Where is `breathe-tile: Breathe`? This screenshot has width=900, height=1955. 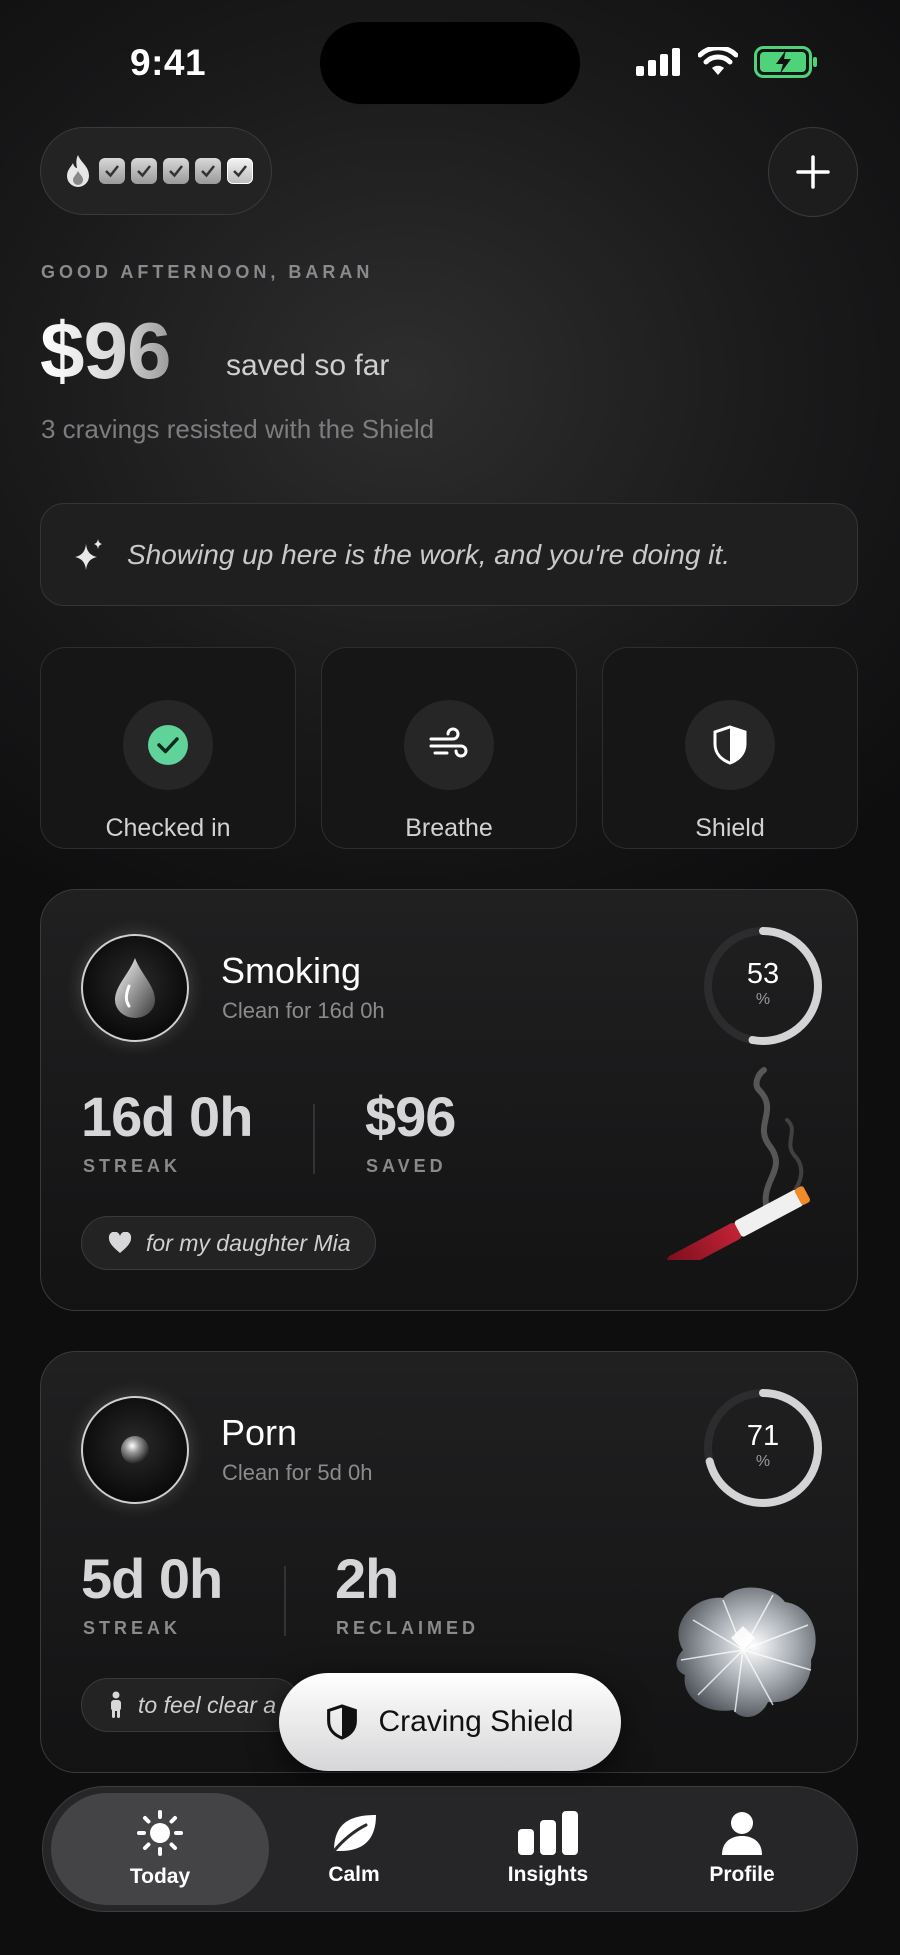
breathe-tile: Breathe is located at coordinates (449, 748).